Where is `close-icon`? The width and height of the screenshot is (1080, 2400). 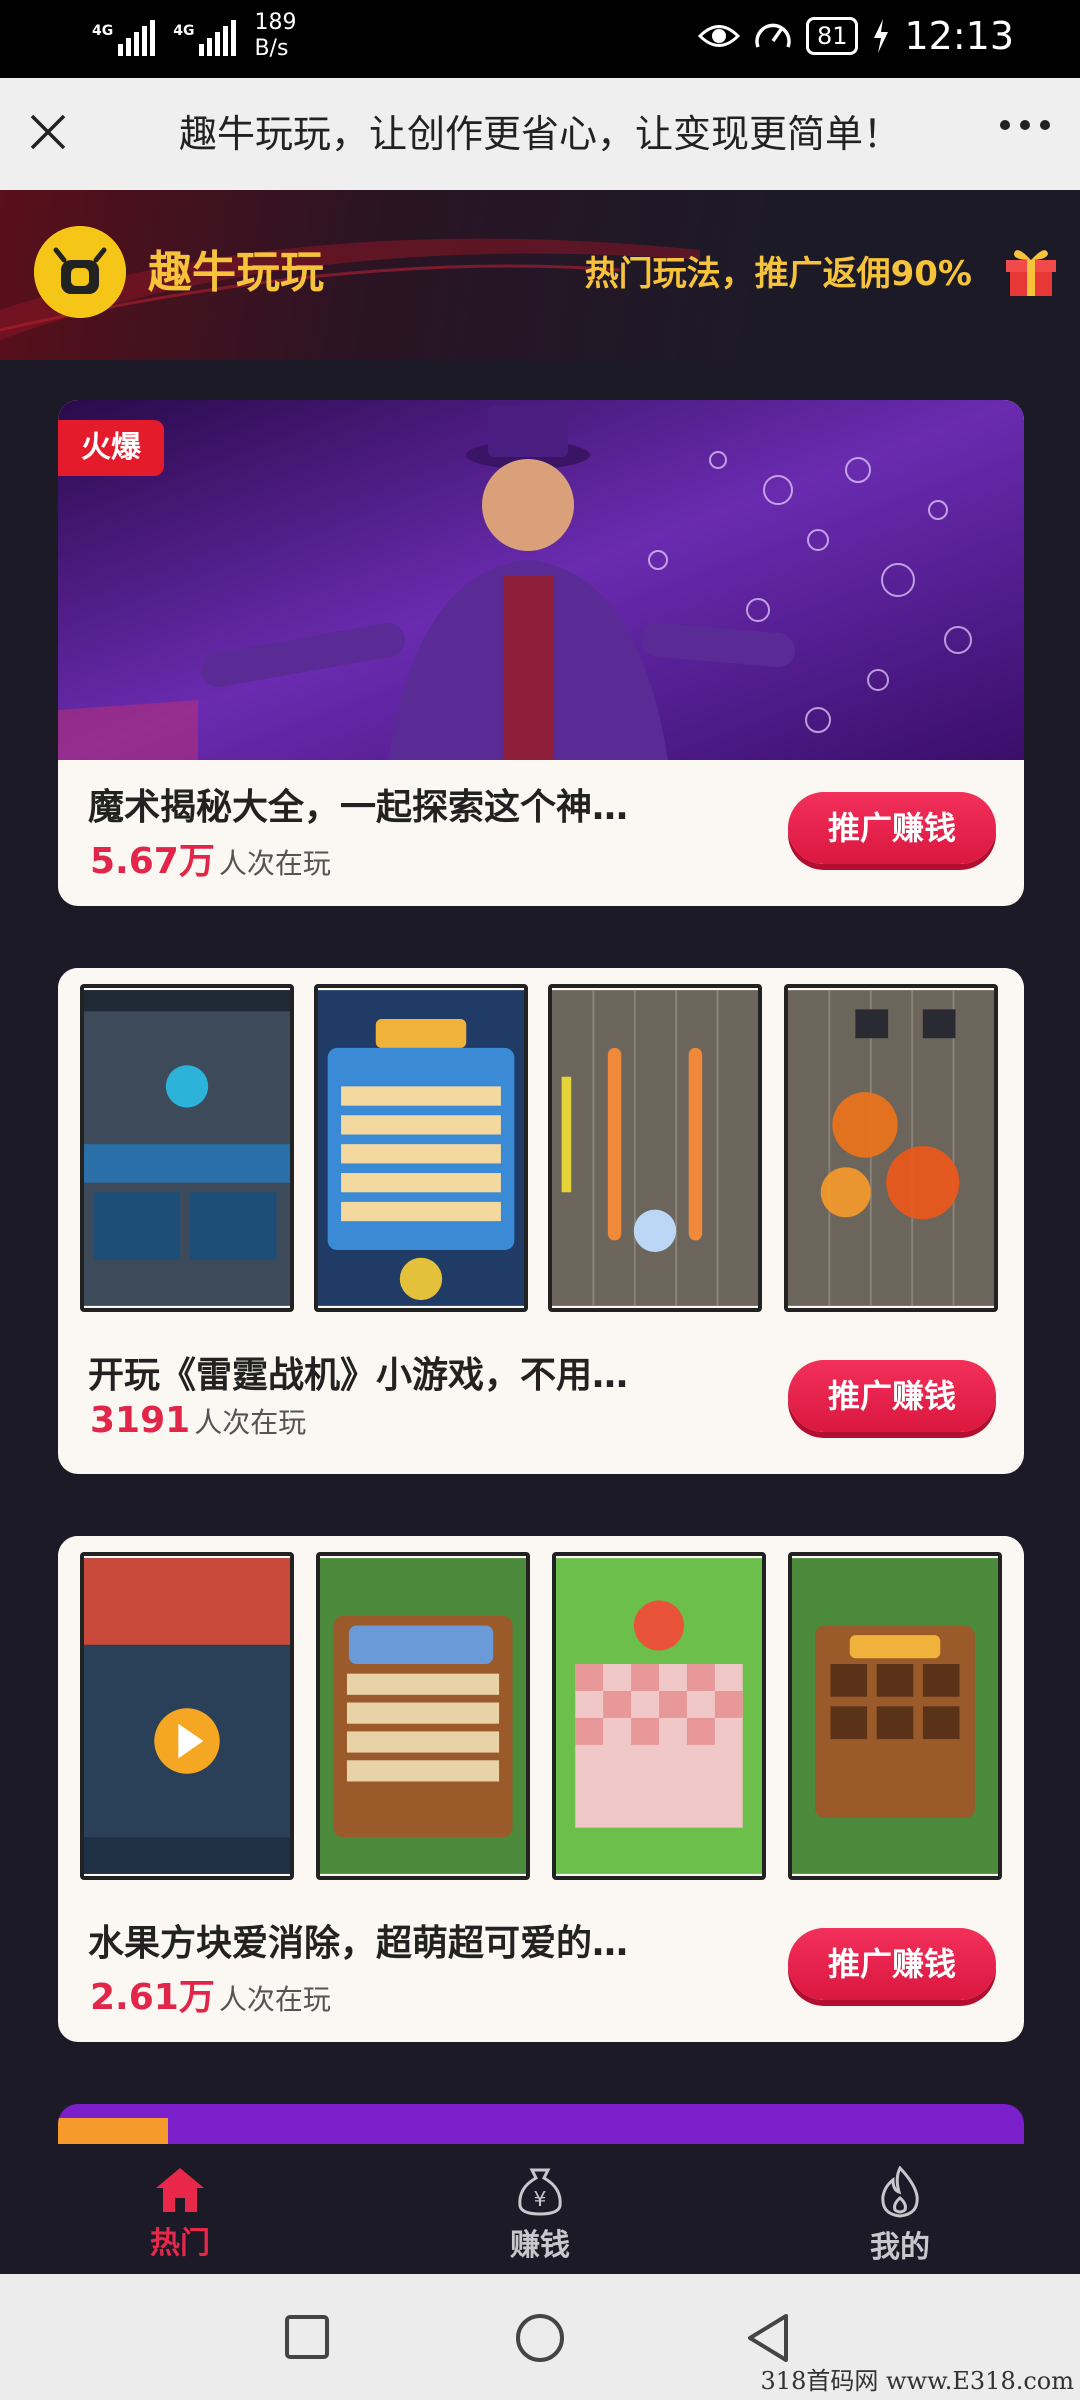 close-icon is located at coordinates (48, 132).